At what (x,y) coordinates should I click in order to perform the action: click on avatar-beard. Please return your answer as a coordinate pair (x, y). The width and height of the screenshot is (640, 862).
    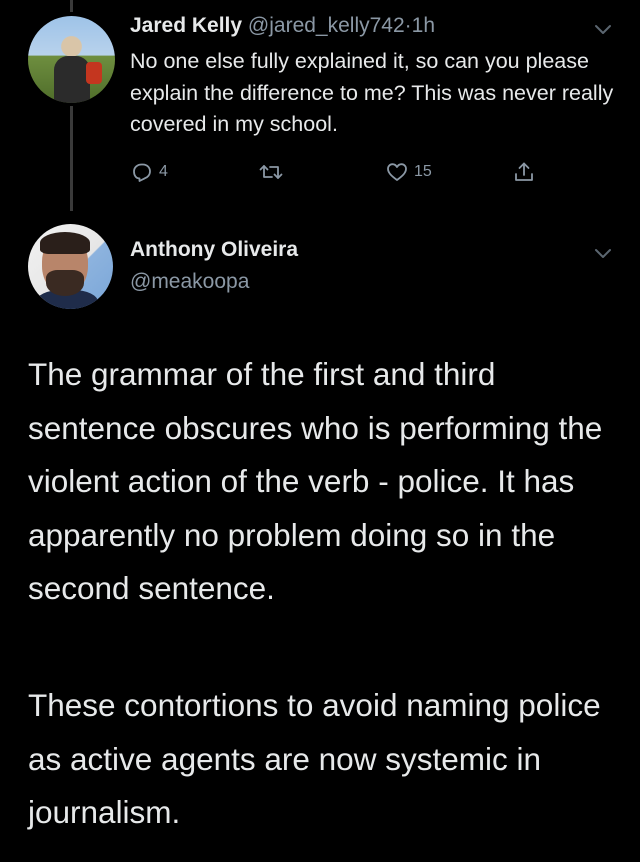
    Looking at the image, I should click on (65, 283).